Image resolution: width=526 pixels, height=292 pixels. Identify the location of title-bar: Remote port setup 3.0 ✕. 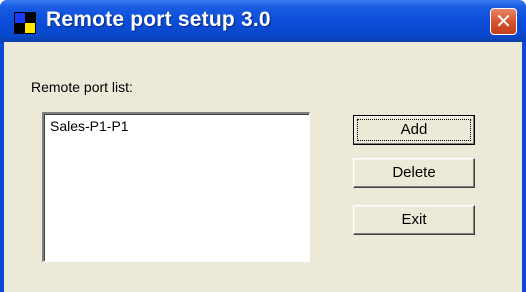
(263, 21).